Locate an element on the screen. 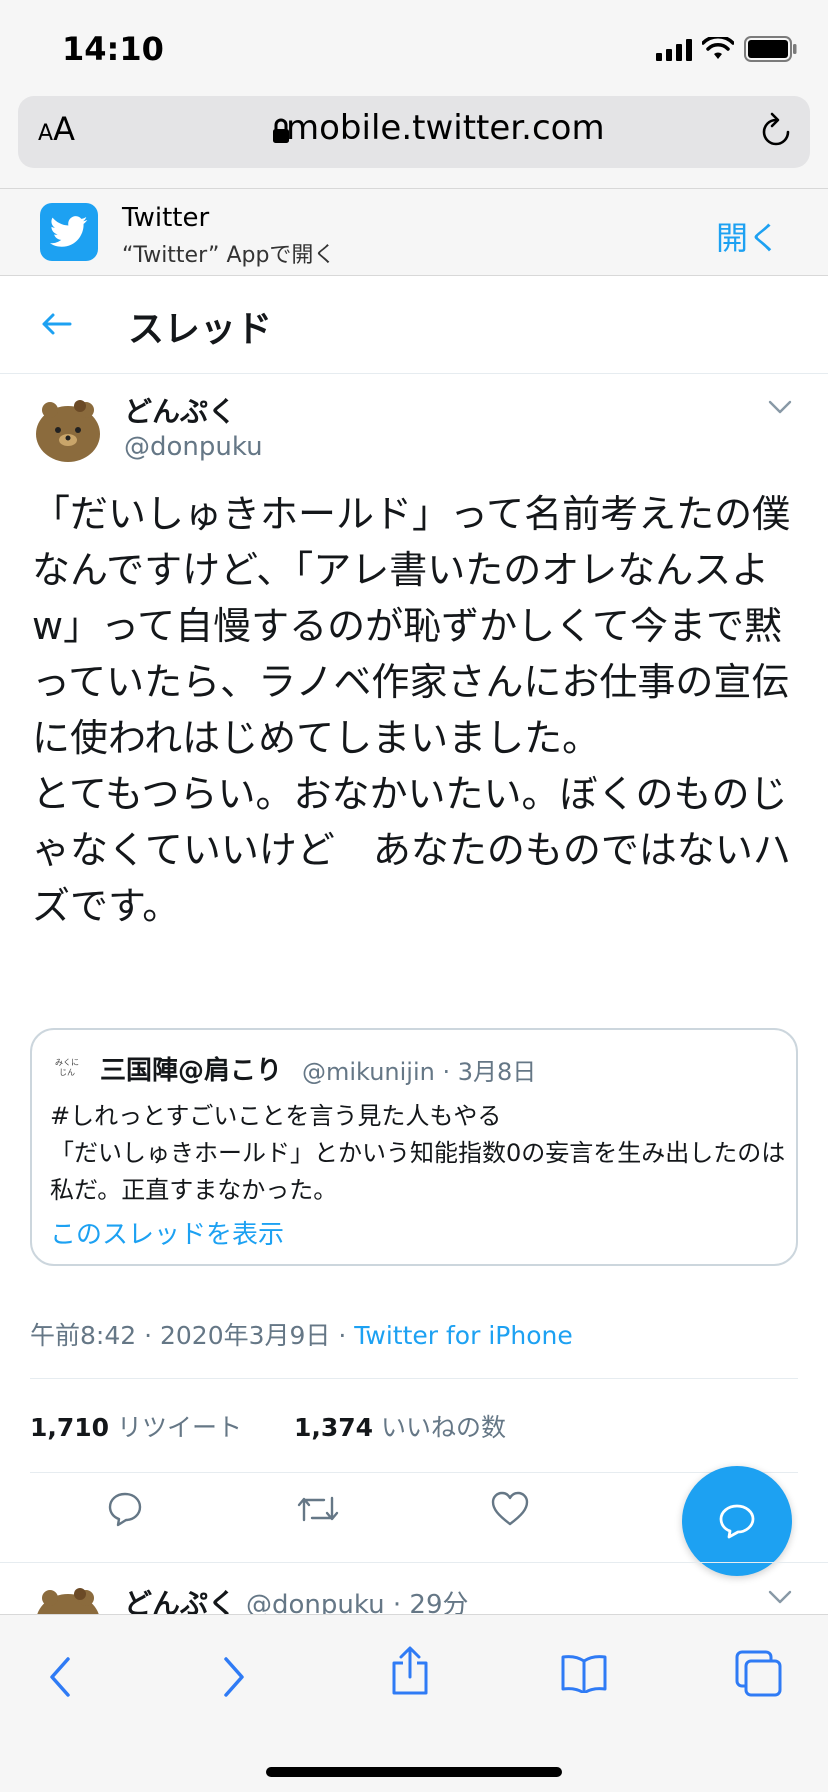  user-handle: @donpuku is located at coordinates (193, 447).